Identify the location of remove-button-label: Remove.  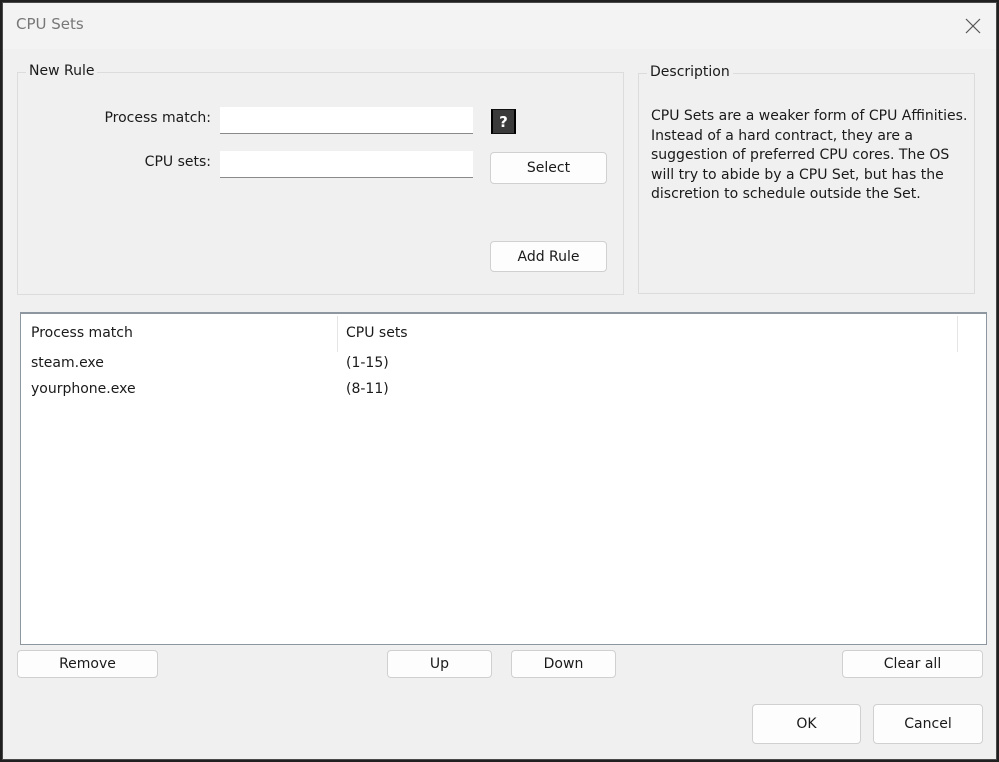
(87, 664).